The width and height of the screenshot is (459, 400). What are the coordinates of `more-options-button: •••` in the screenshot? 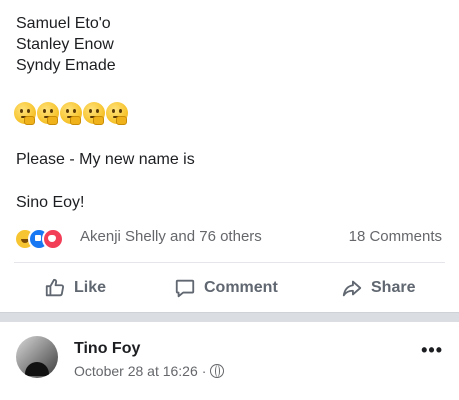 It's located at (432, 350).